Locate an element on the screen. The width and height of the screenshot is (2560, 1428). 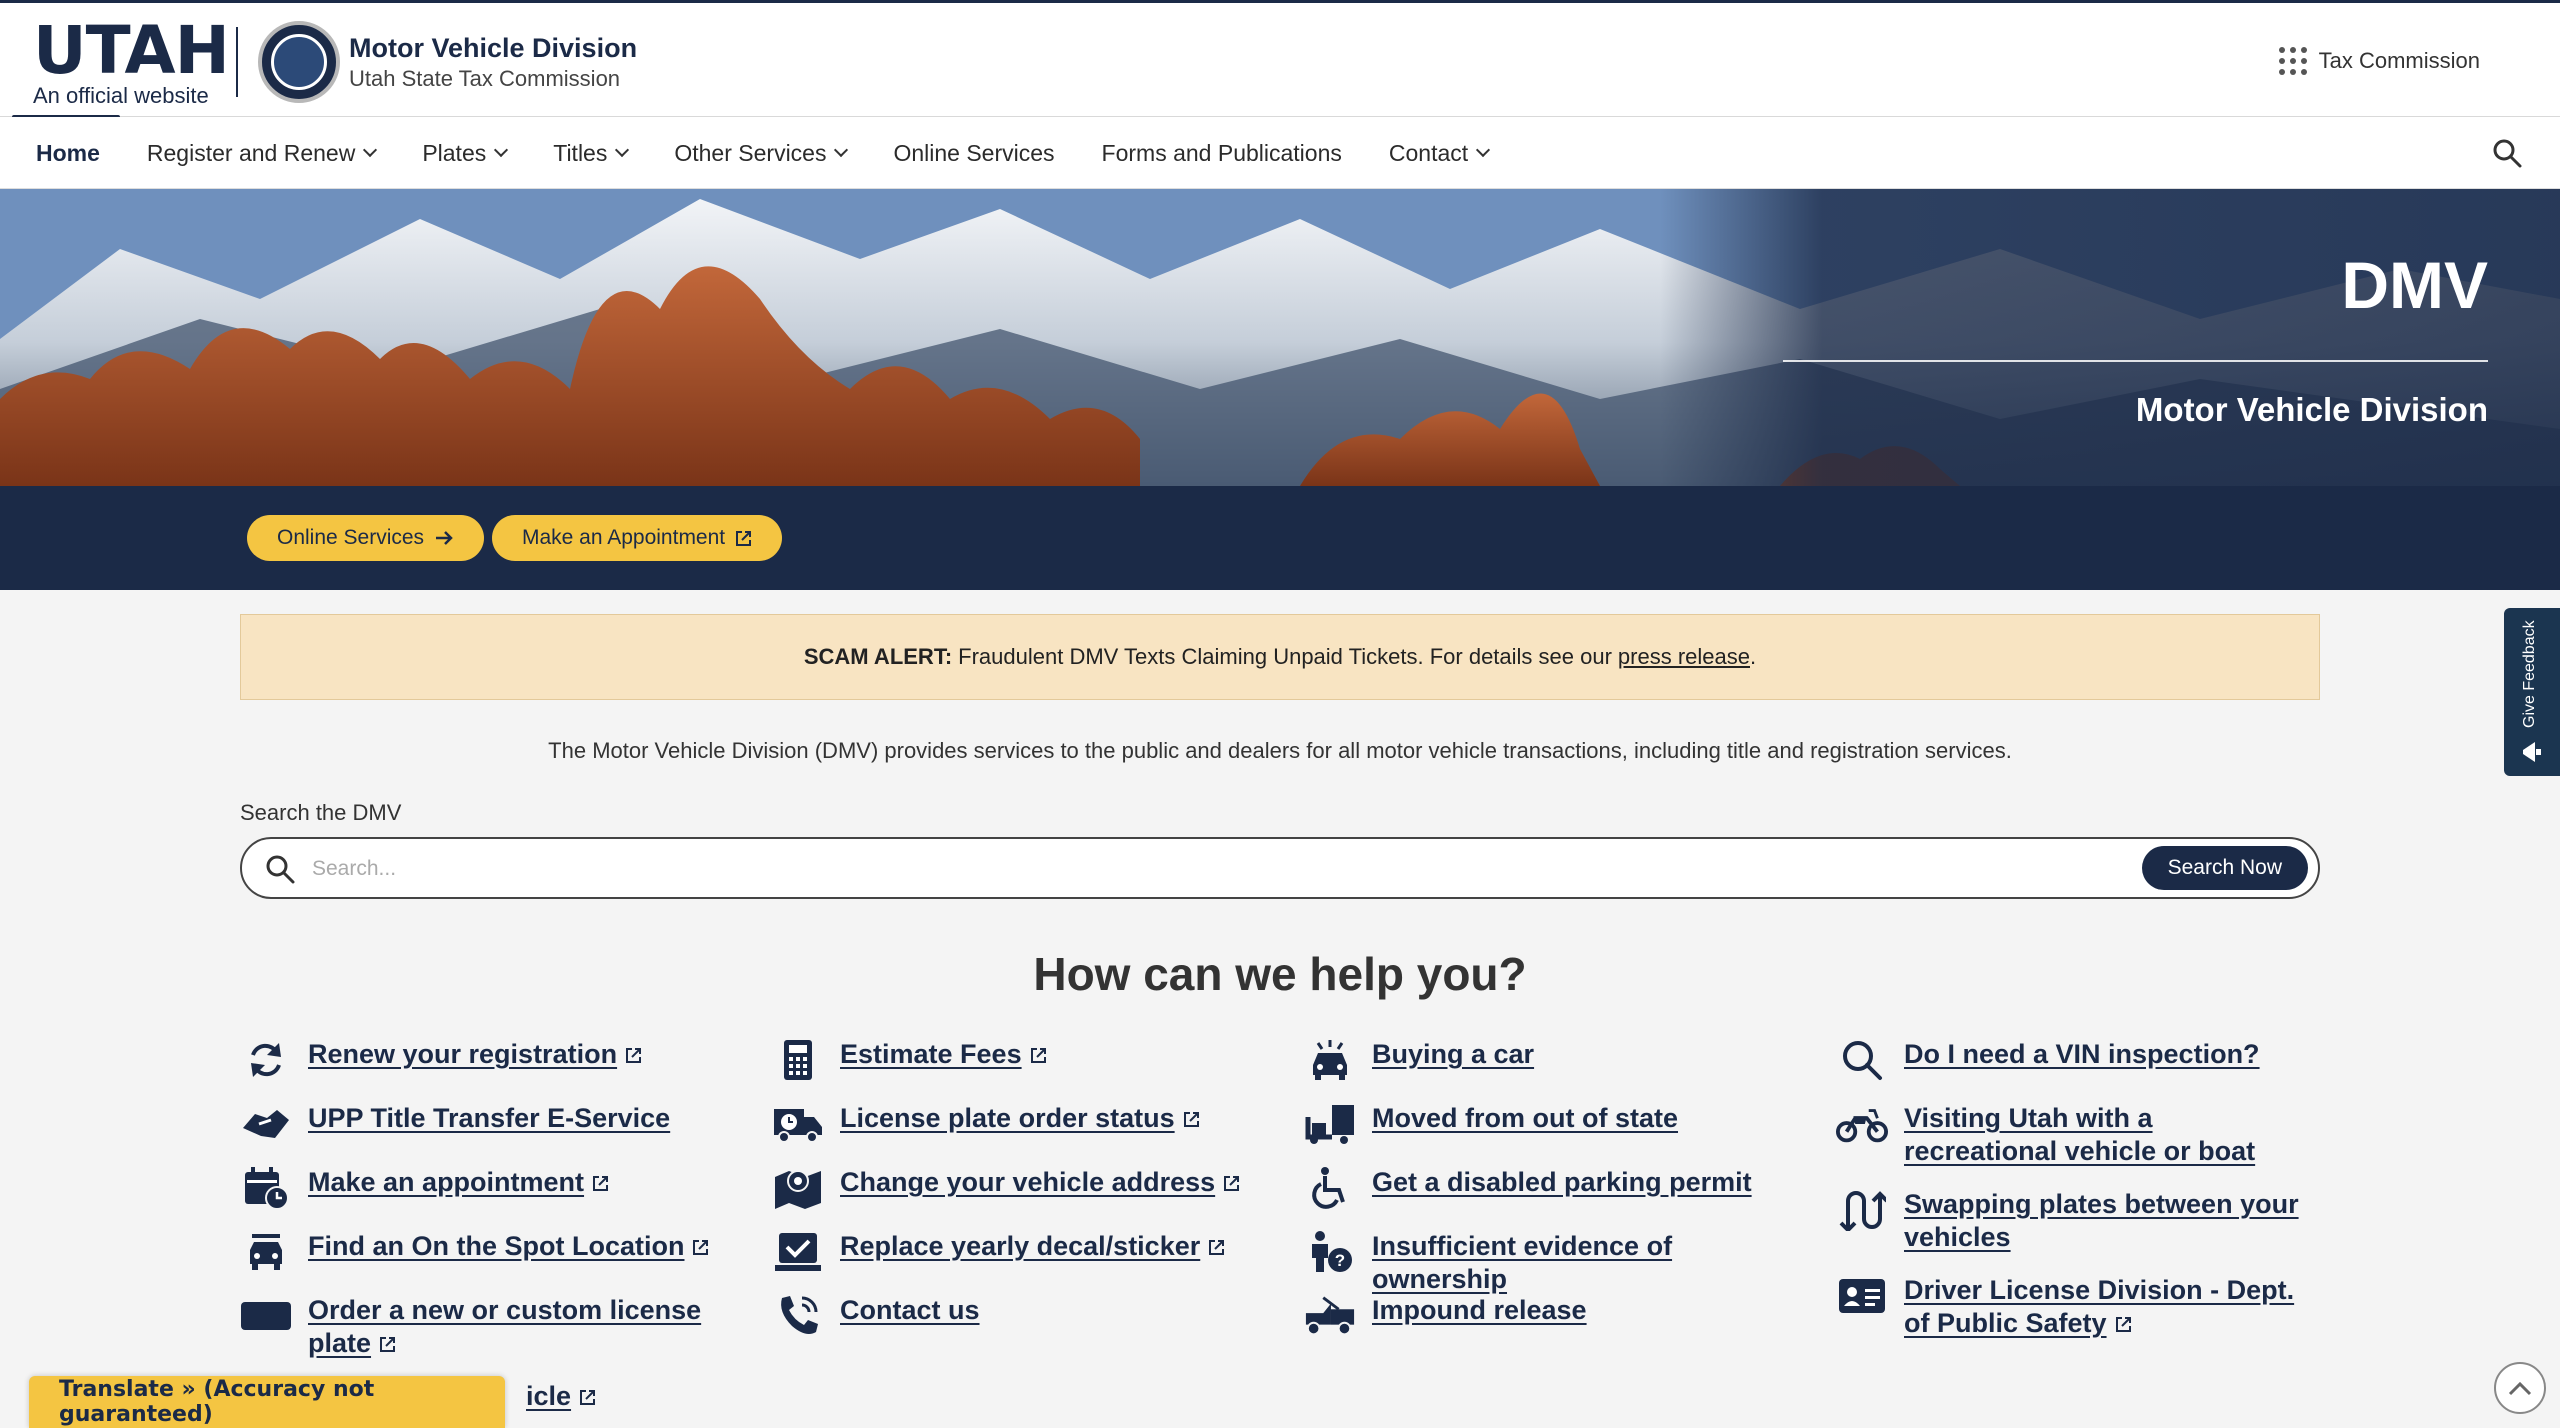
insufficient-evidence-link: Insufficient evidence of ownership is located at coordinates (1522, 1262).